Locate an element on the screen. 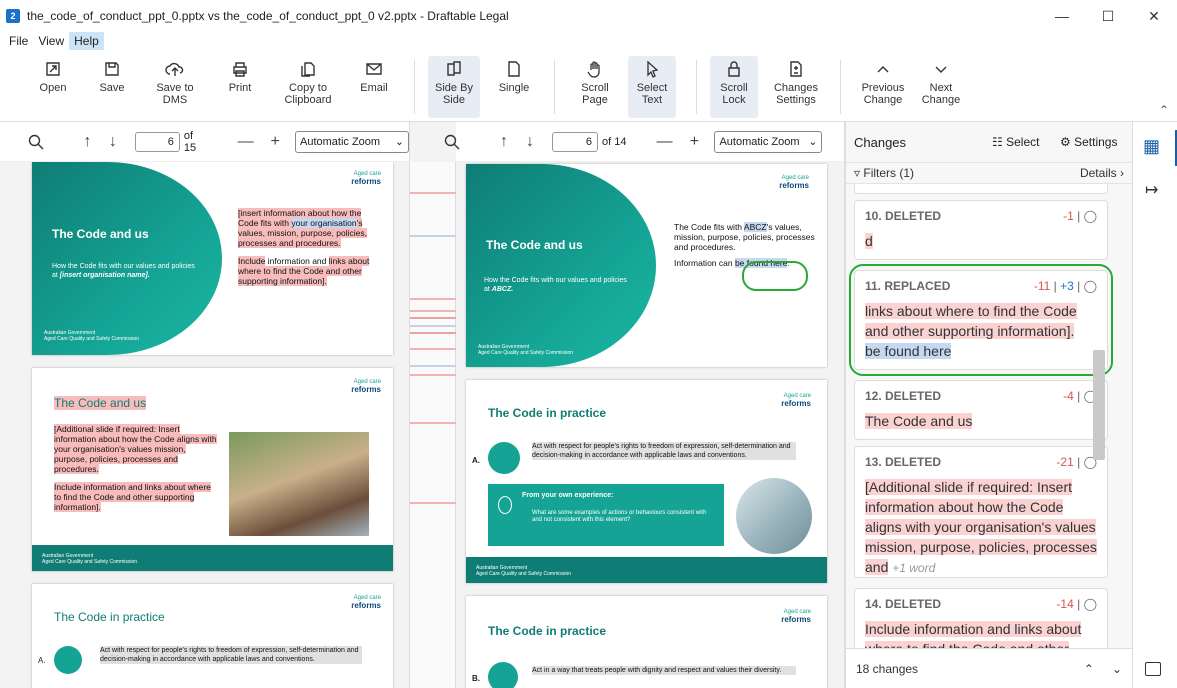 The width and height of the screenshot is (1177, 688). single-button: Single is located at coordinates (514, 87).